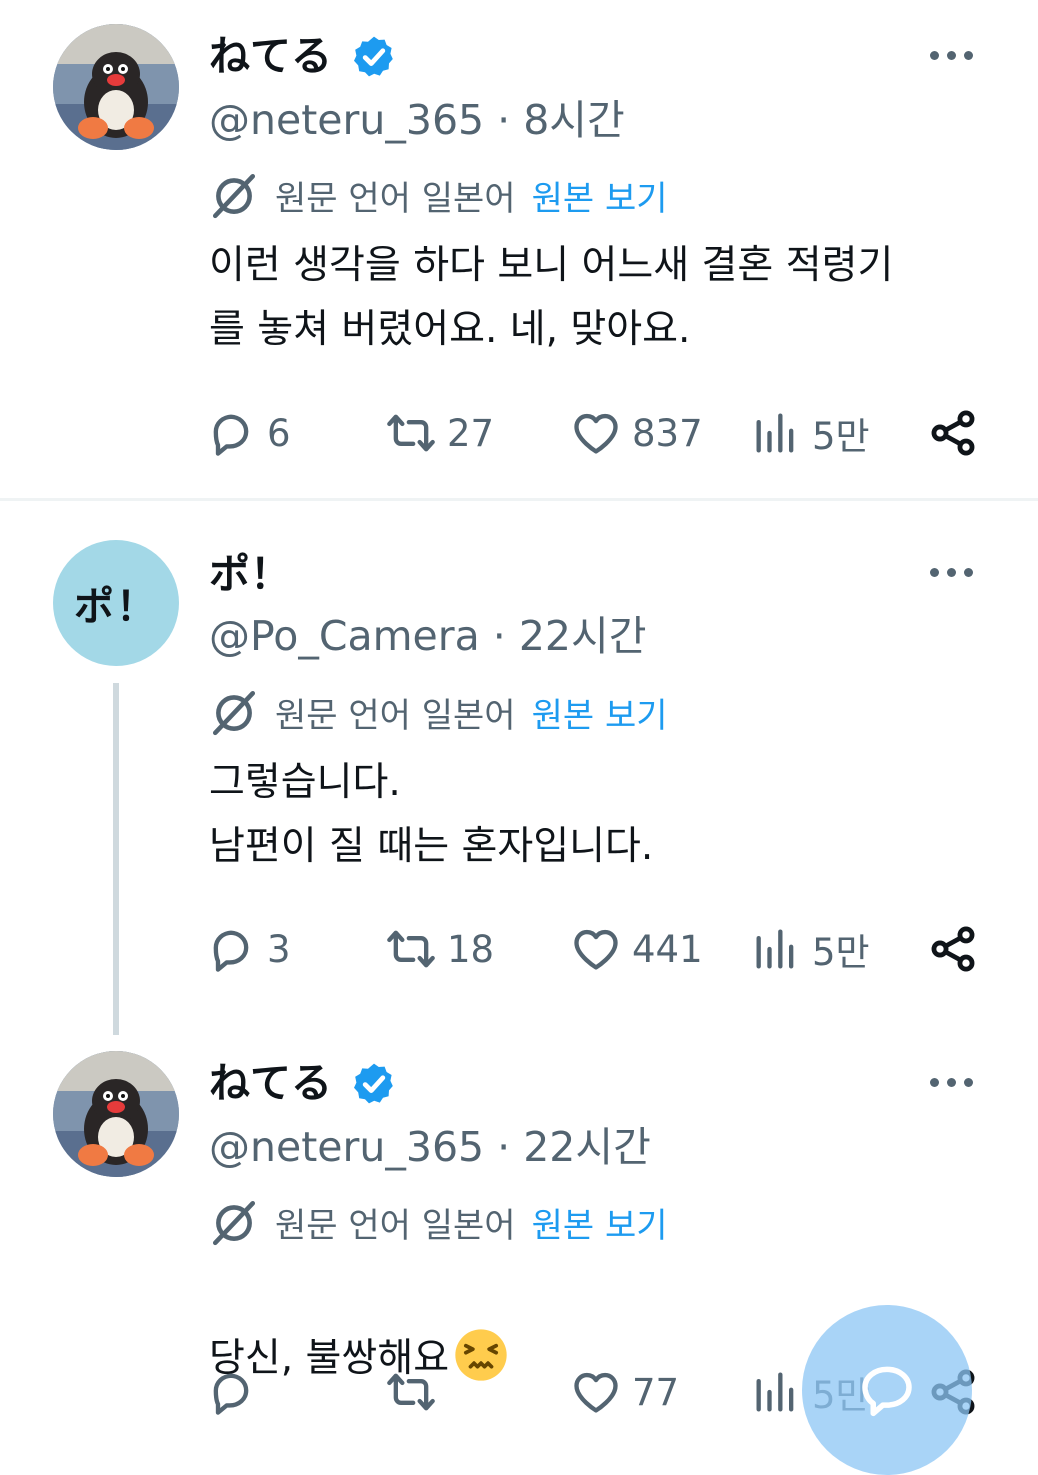 Image resolution: width=1038 pixels, height=1475 pixels. I want to click on reply-button, so click(231, 1392).